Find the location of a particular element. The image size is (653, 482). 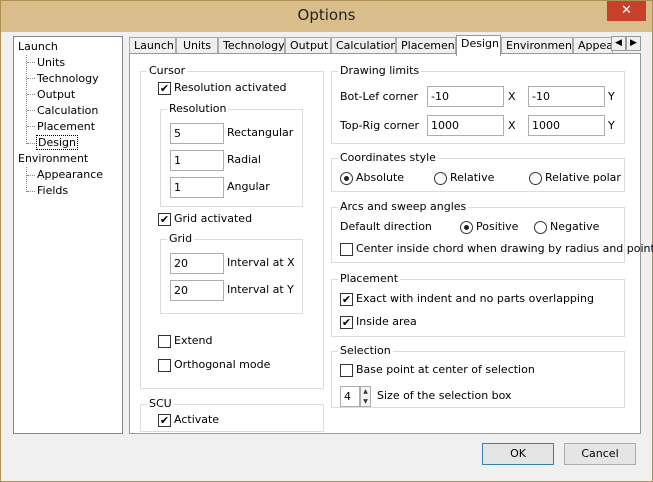

bot-lef-label: Bot-Lef corner is located at coordinates (379, 96).